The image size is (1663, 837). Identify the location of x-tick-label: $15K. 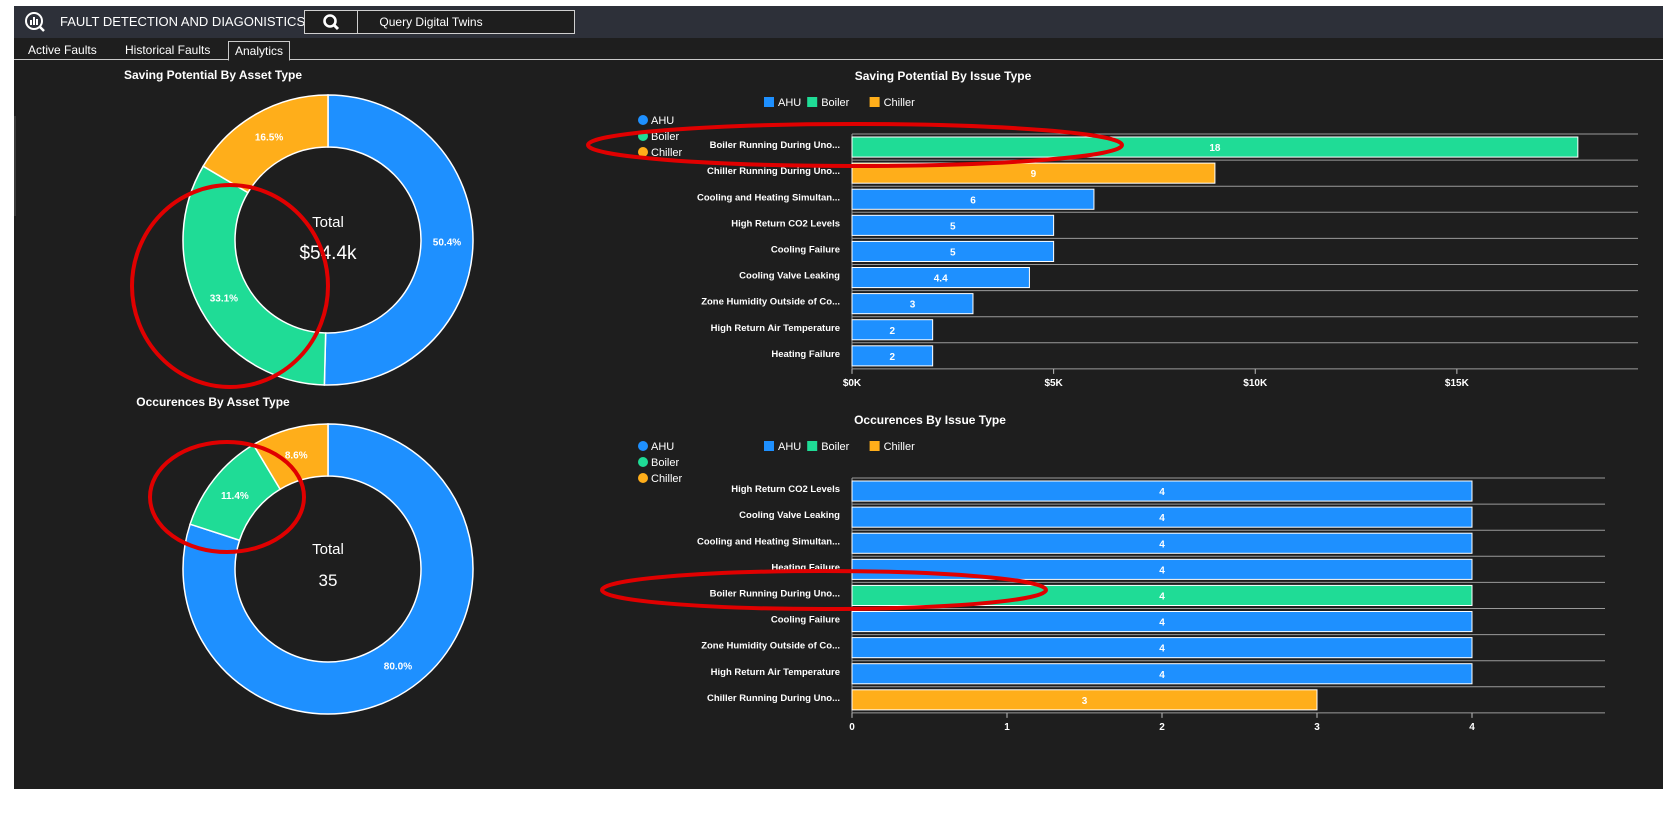
(1457, 383).